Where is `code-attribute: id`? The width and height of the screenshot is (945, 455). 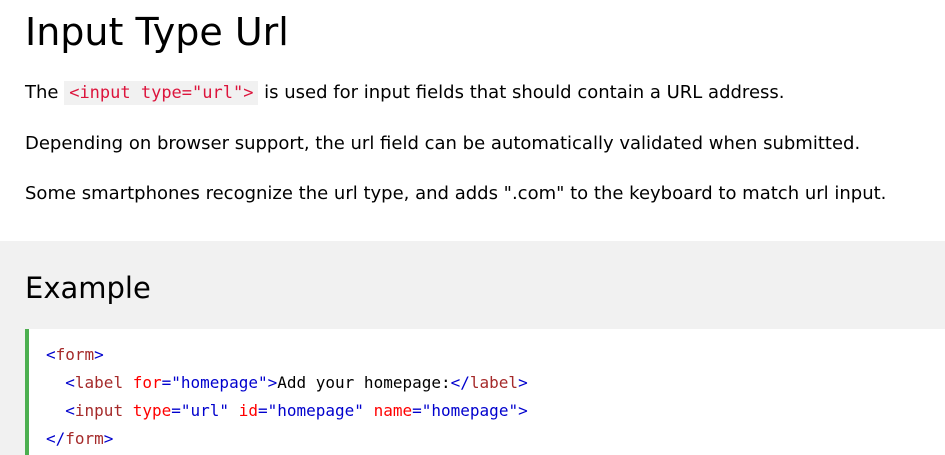 code-attribute: id is located at coordinates (248, 410).